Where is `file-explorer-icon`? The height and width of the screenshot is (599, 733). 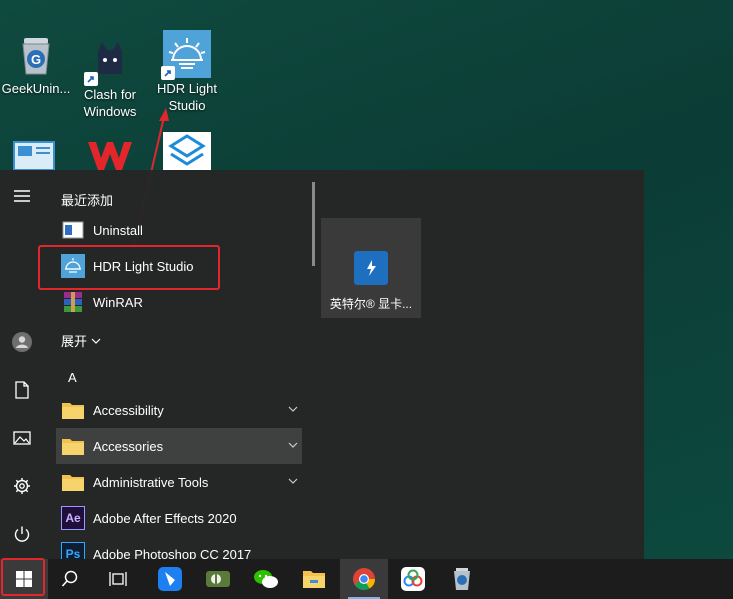 file-explorer-icon is located at coordinates (314, 579).